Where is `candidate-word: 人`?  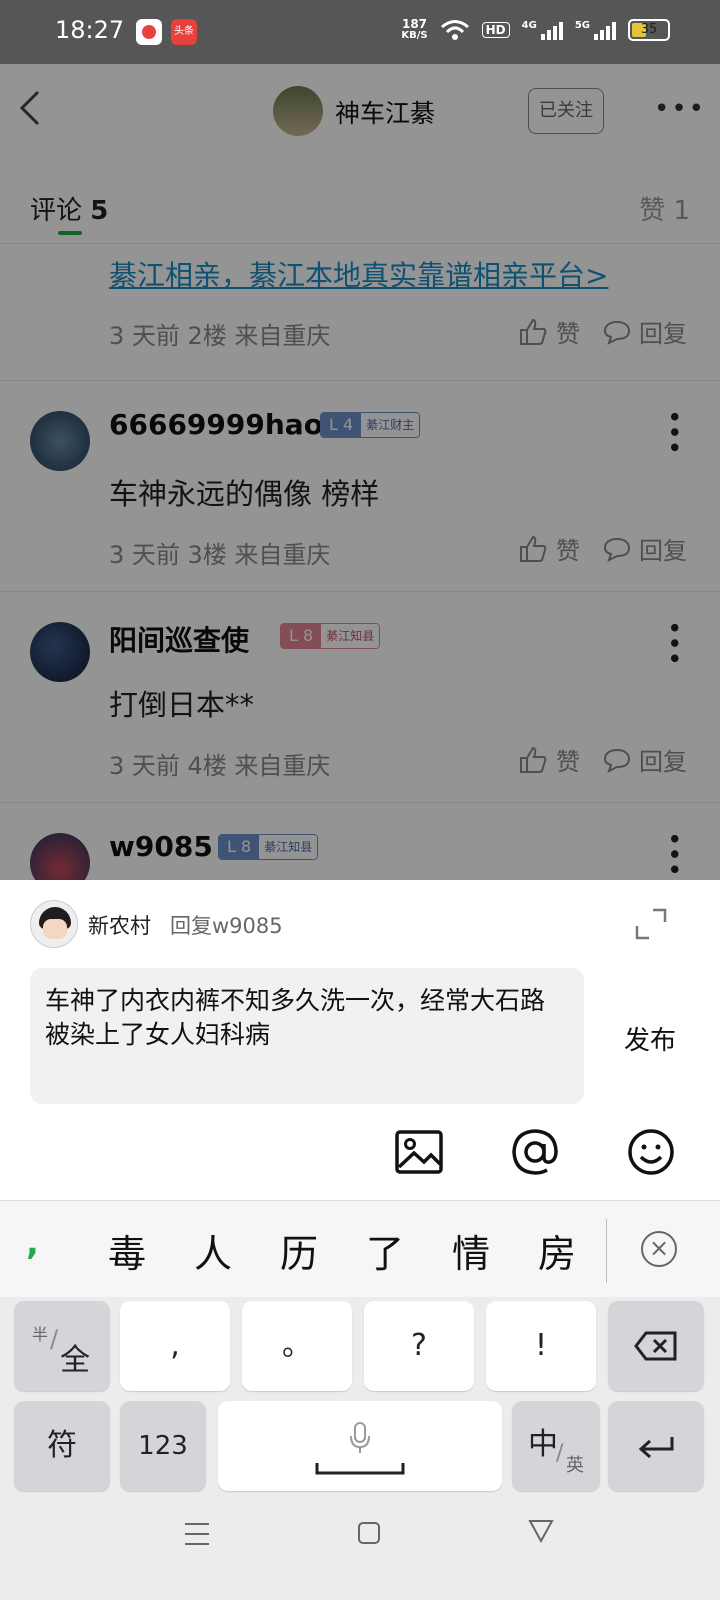 candidate-word: 人 is located at coordinates (213, 1250).